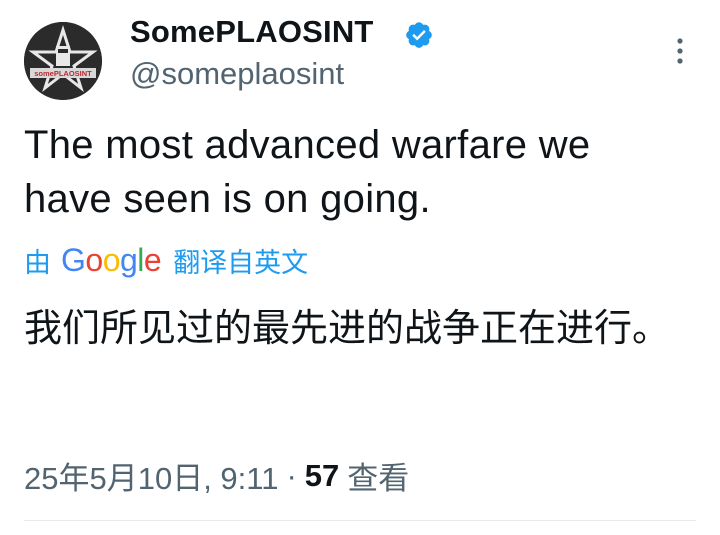 The width and height of the screenshot is (720, 535). Describe the element at coordinates (378, 478) in the screenshot. I see `views-label: 查看` at that location.